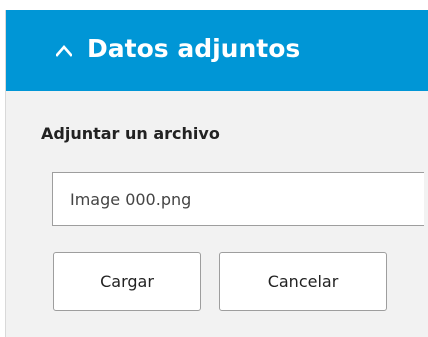 Image resolution: width=428 pixels, height=337 pixels. Describe the element at coordinates (194, 48) in the screenshot. I see `section-title: Datos adjuntos` at that location.